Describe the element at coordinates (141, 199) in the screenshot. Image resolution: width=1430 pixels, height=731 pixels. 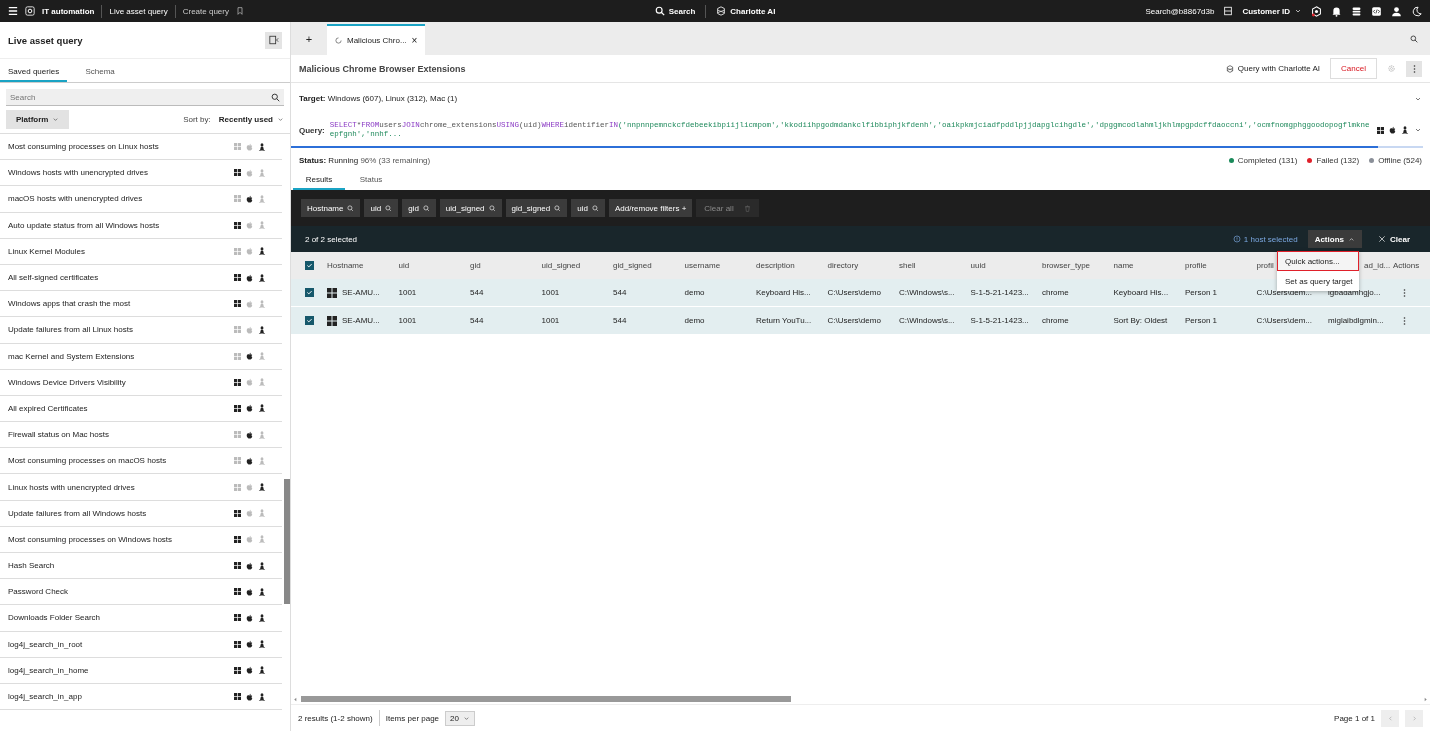
I see `saved-query-item: macOS hosts with unencrypted drives` at that location.